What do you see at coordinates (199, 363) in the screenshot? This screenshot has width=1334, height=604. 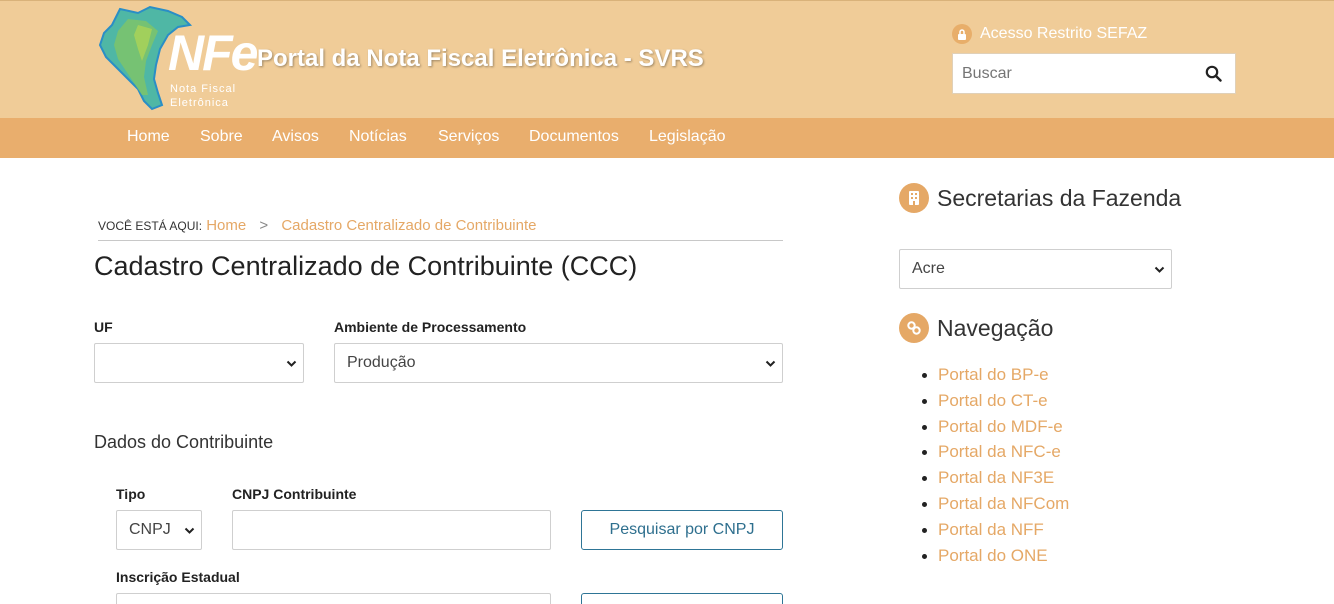 I see `uf-select` at bounding box center [199, 363].